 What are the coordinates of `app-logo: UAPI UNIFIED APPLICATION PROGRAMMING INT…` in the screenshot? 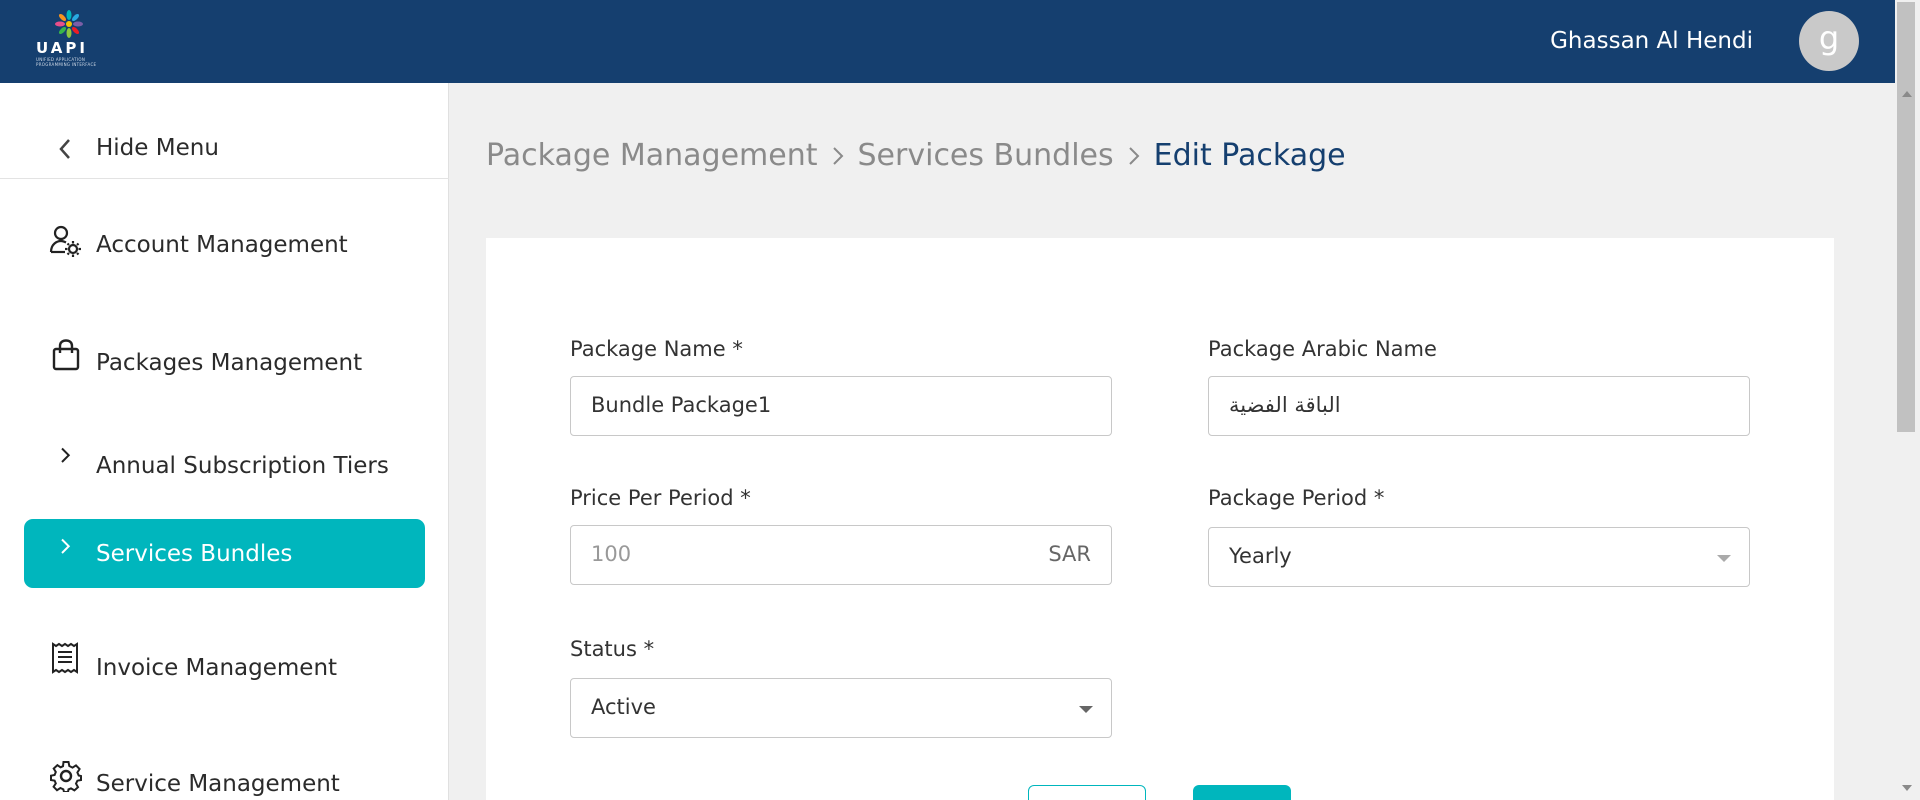 It's located at (69, 41).